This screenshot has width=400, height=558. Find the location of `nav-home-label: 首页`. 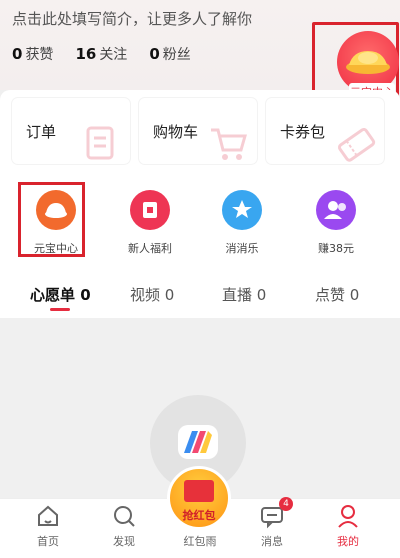

nav-home-label: 首页 is located at coordinates (48, 541).